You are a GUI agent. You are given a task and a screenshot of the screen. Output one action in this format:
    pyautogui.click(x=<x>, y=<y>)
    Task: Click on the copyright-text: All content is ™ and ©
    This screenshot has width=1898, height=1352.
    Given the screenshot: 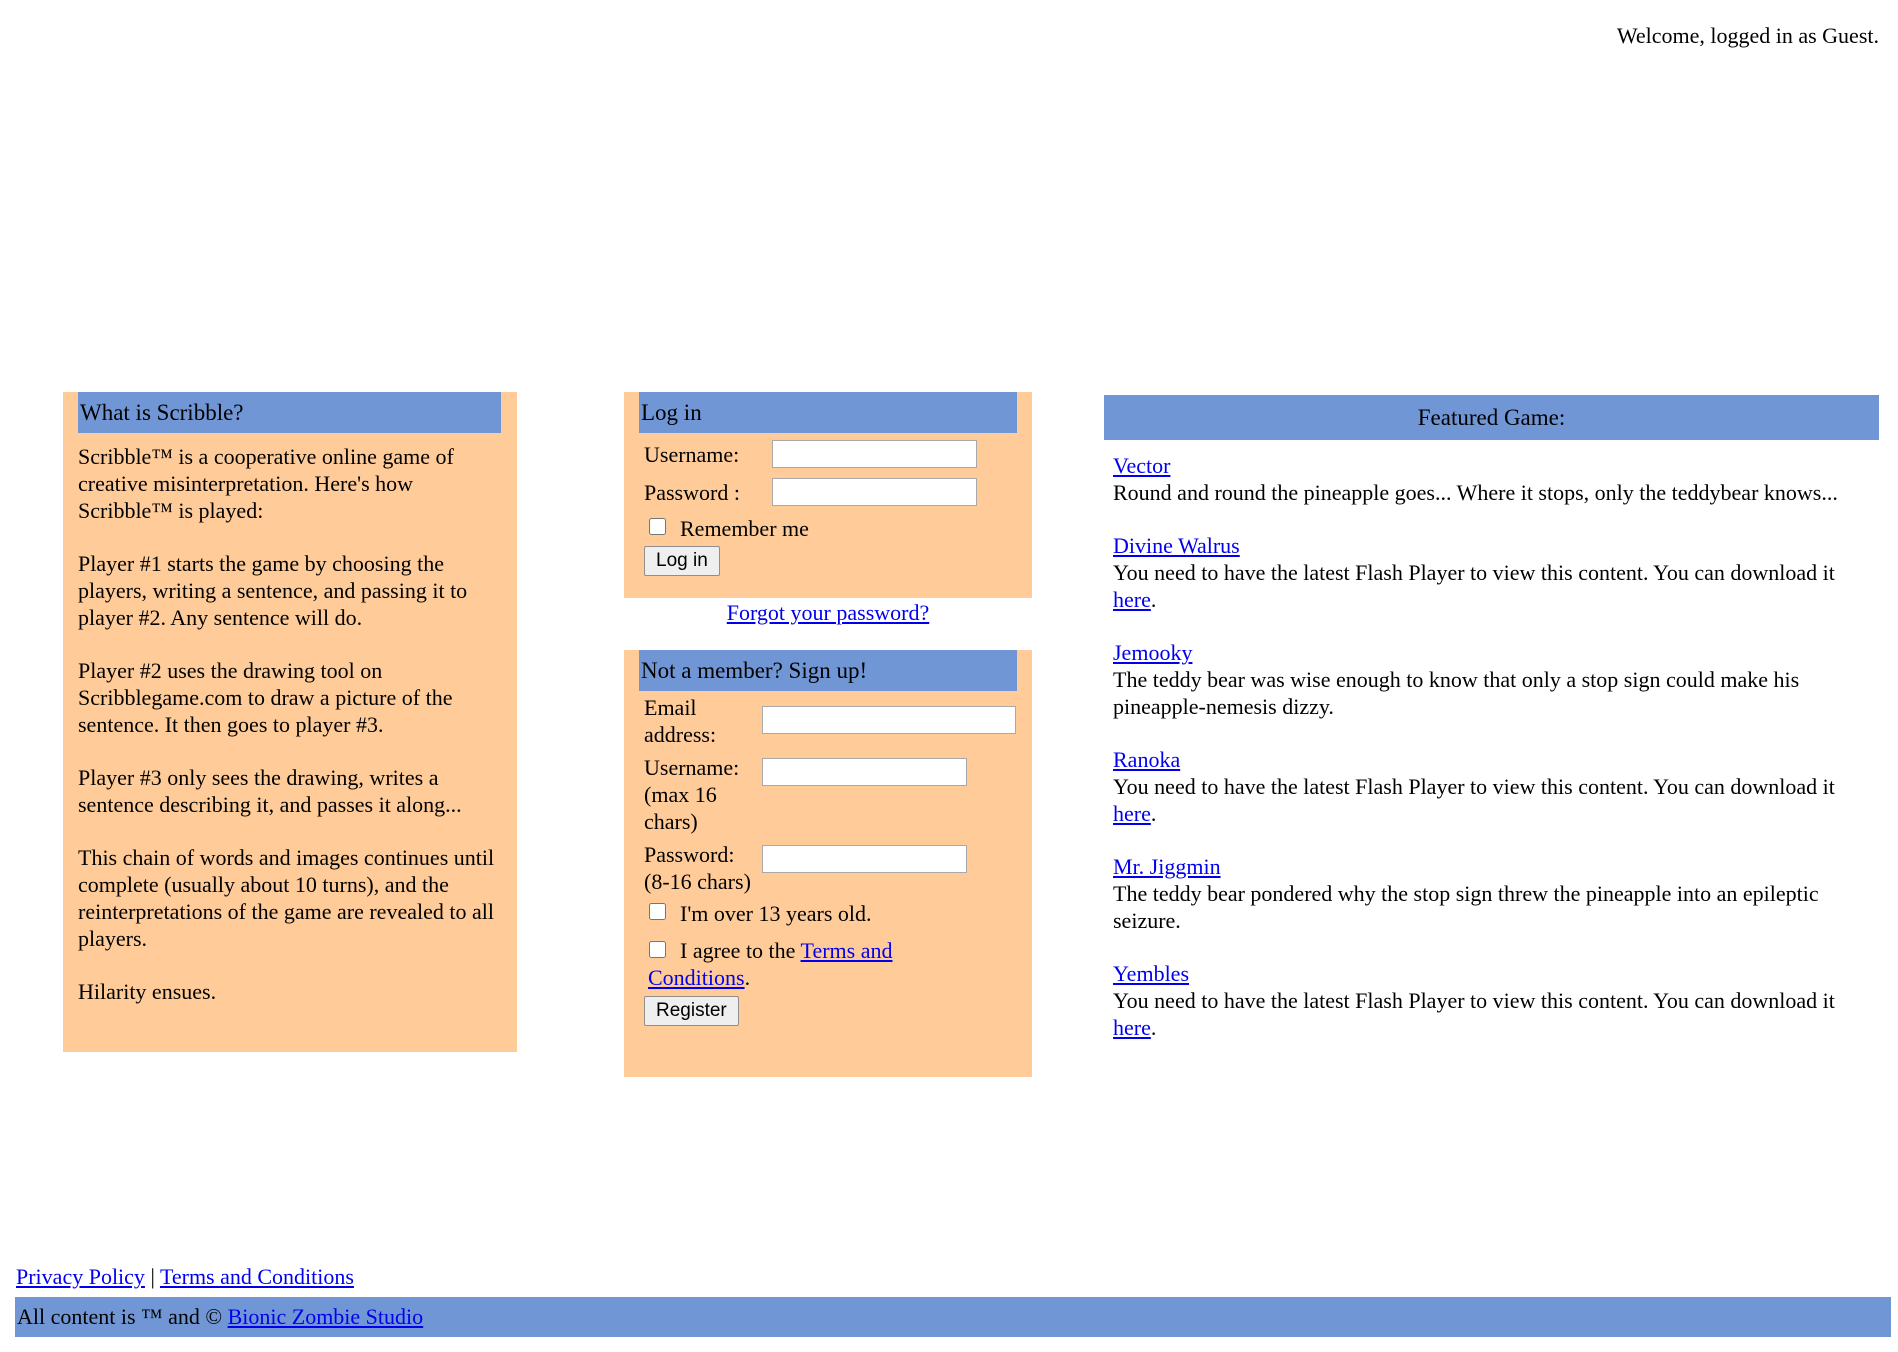 What is the action you would take?
    pyautogui.click(x=122, y=1316)
    